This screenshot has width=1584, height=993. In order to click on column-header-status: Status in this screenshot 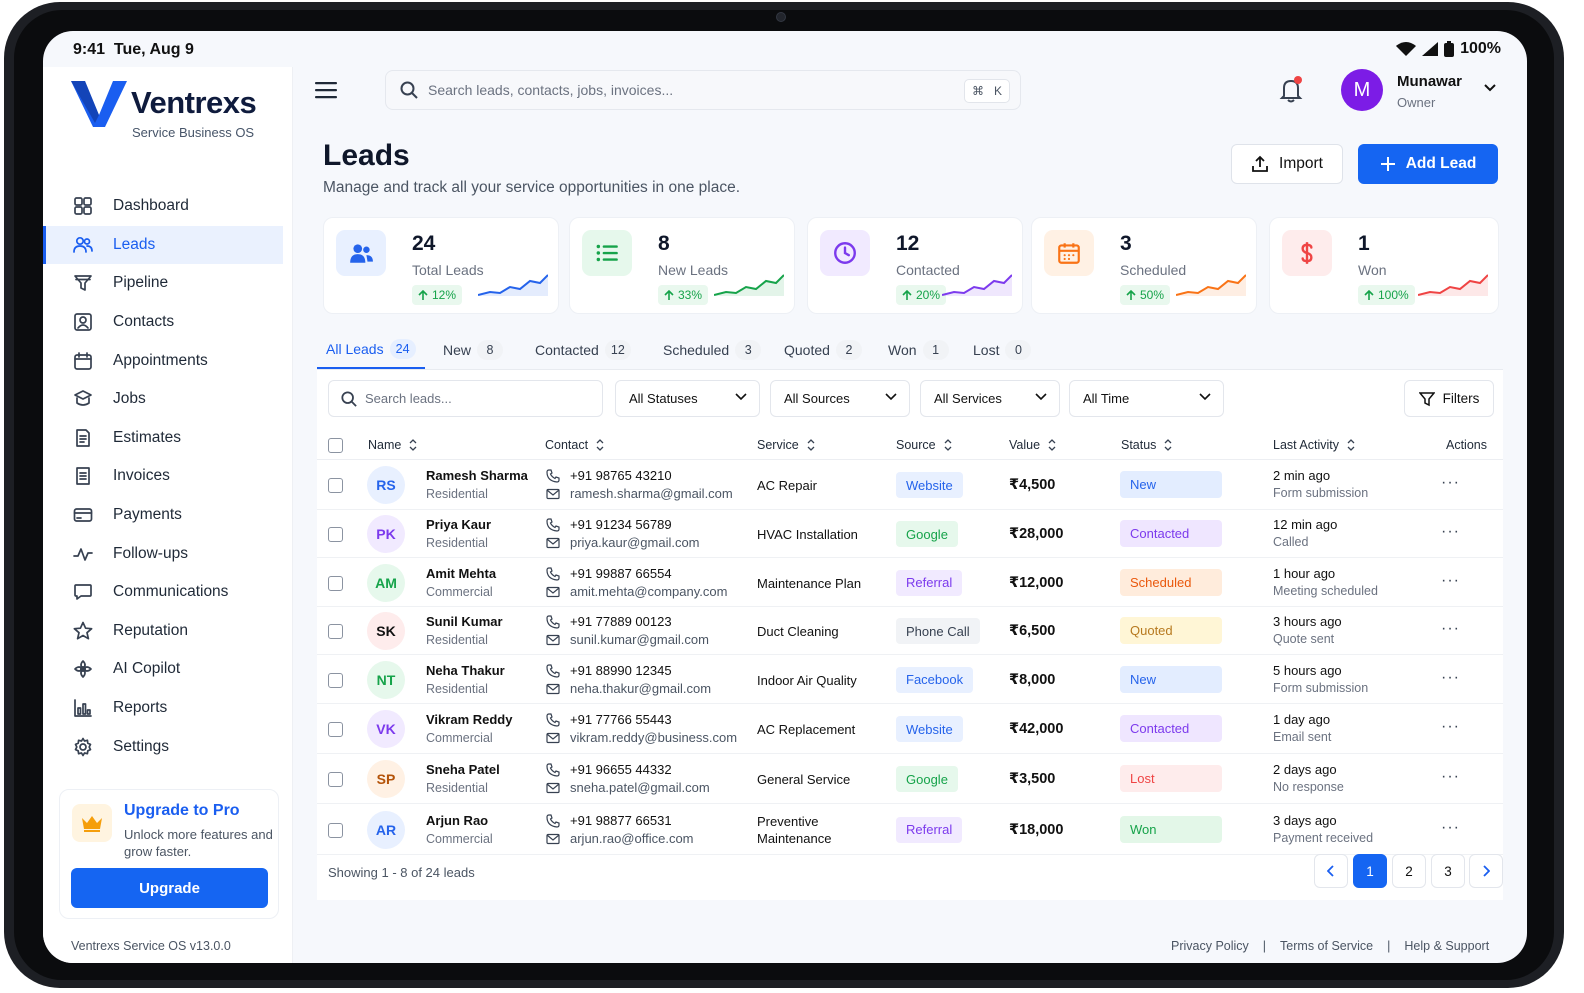, I will do `click(1146, 445)`.